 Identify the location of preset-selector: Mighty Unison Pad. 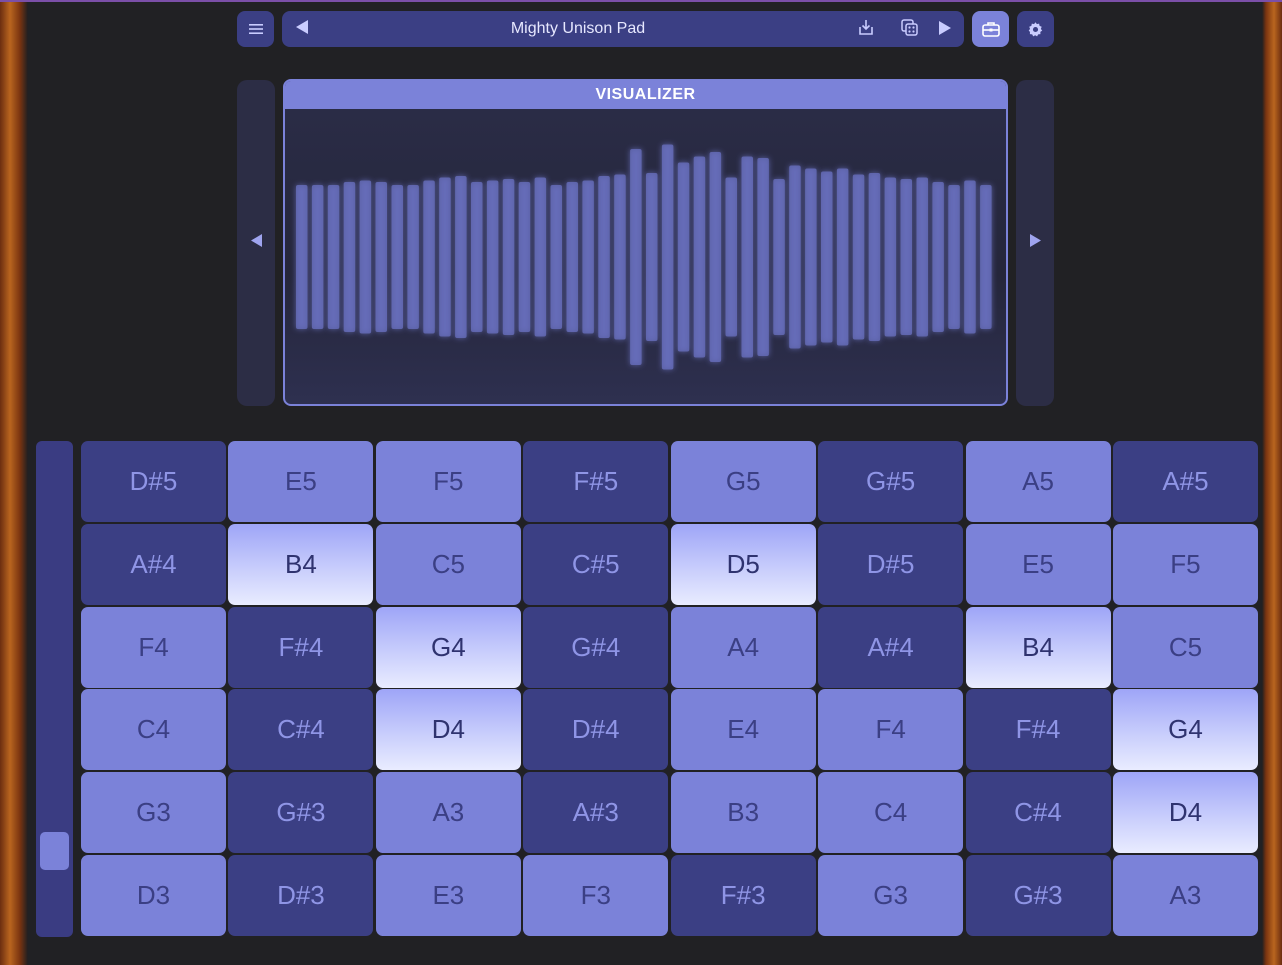
(623, 29).